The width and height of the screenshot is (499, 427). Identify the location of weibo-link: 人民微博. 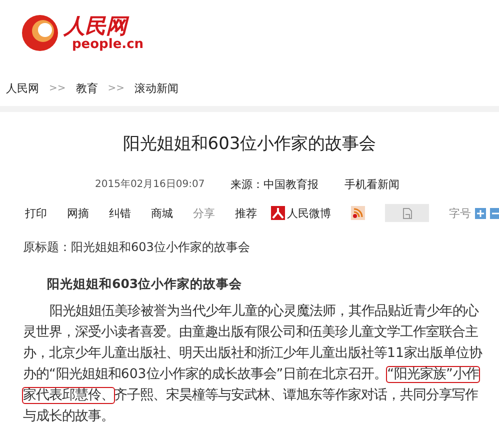
(301, 213).